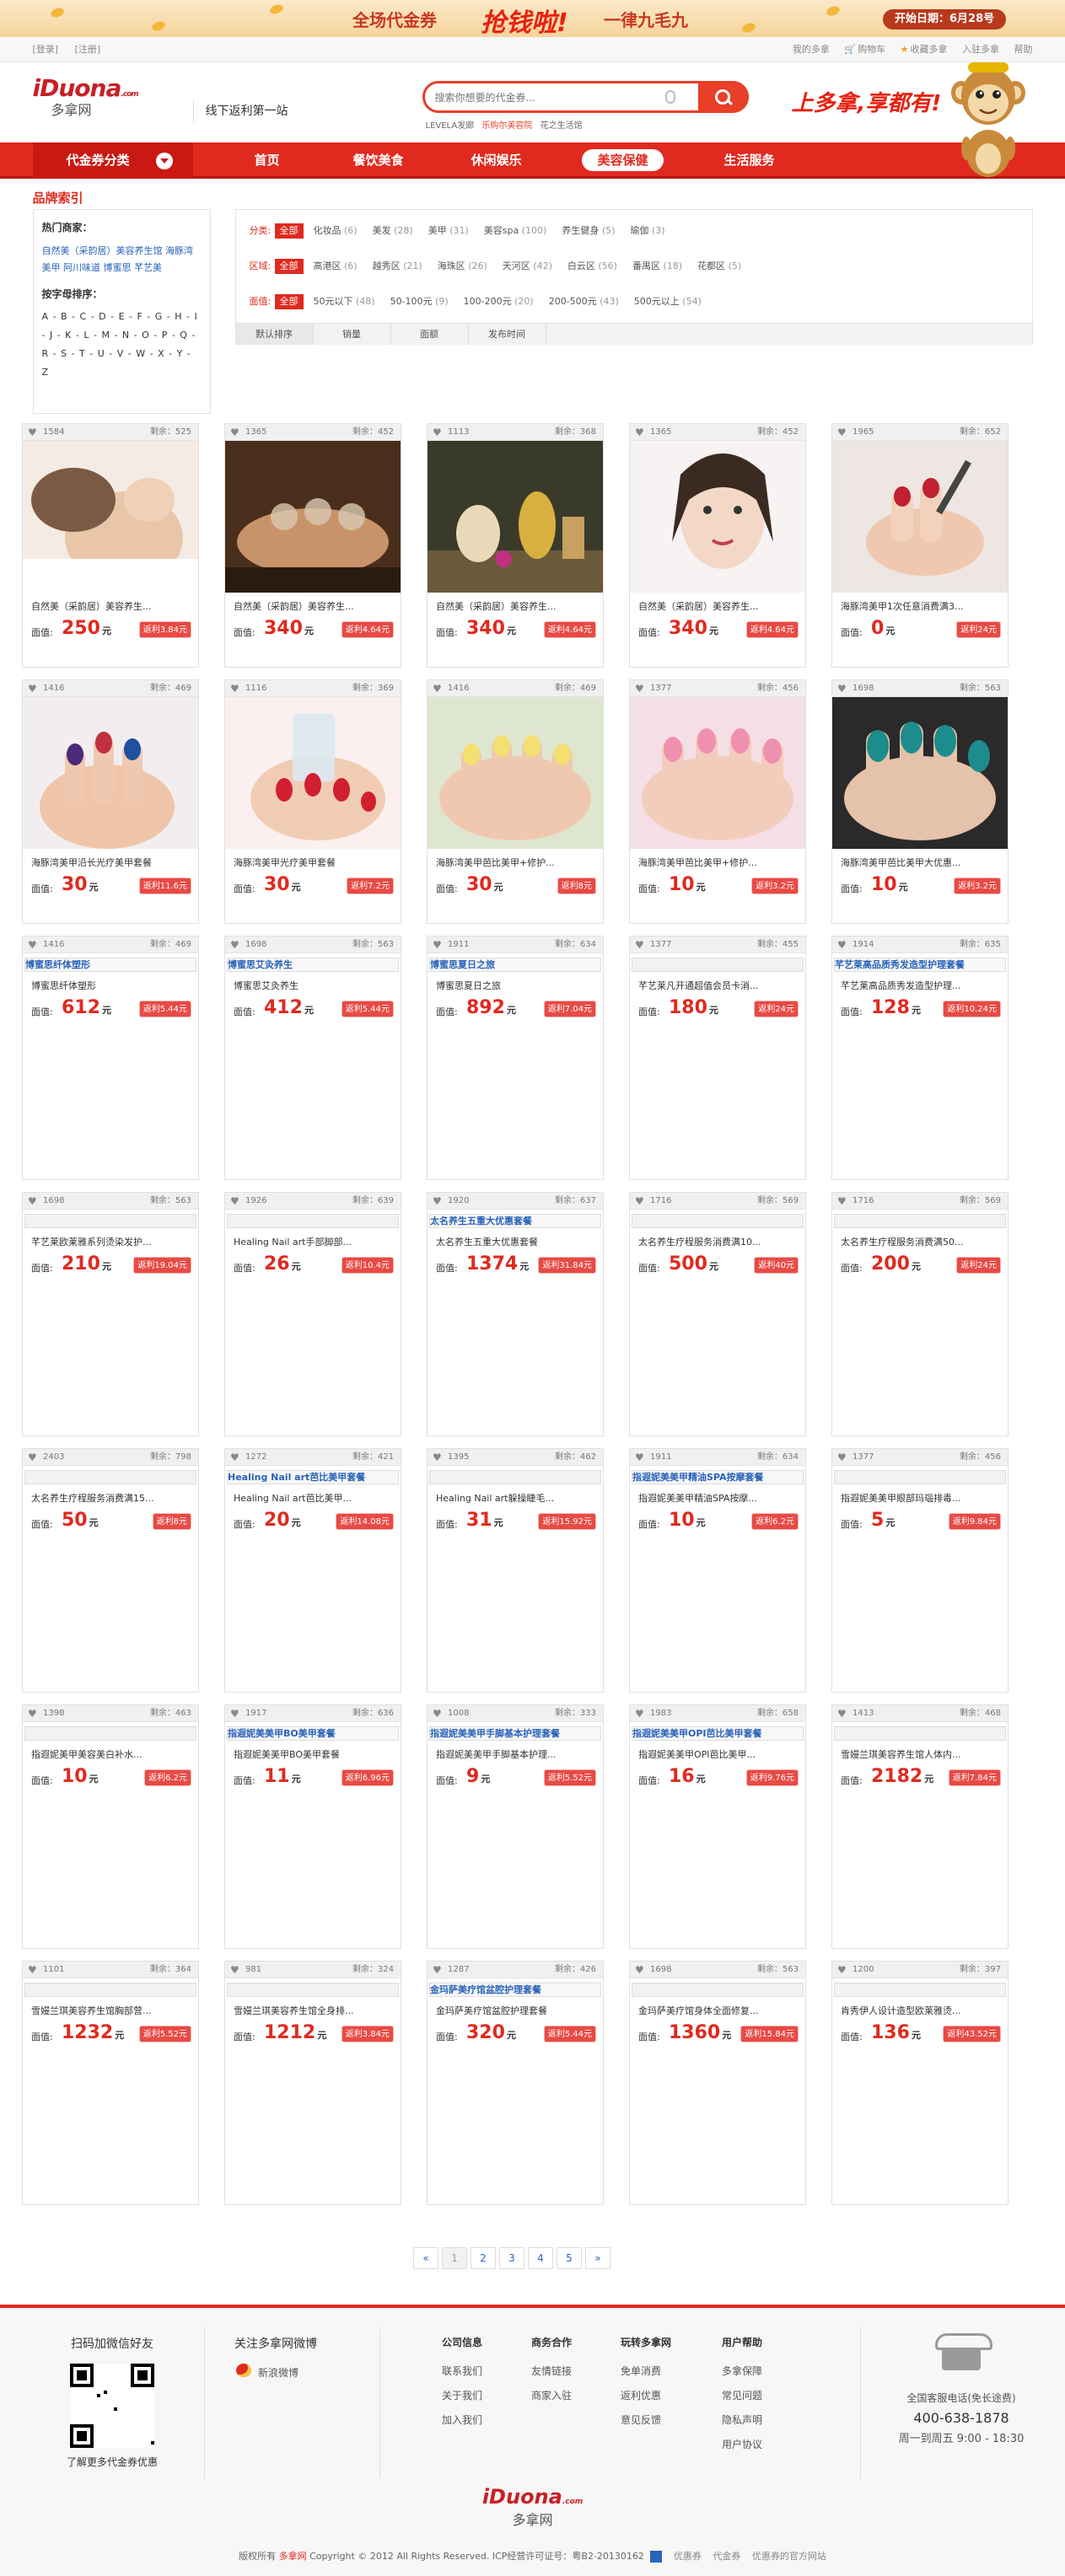  What do you see at coordinates (110, 1570) in the screenshot?
I see `product-card: 2403 剩余：798 太名养生疗程服务消费满15... 面值: 50元 返利8元` at bounding box center [110, 1570].